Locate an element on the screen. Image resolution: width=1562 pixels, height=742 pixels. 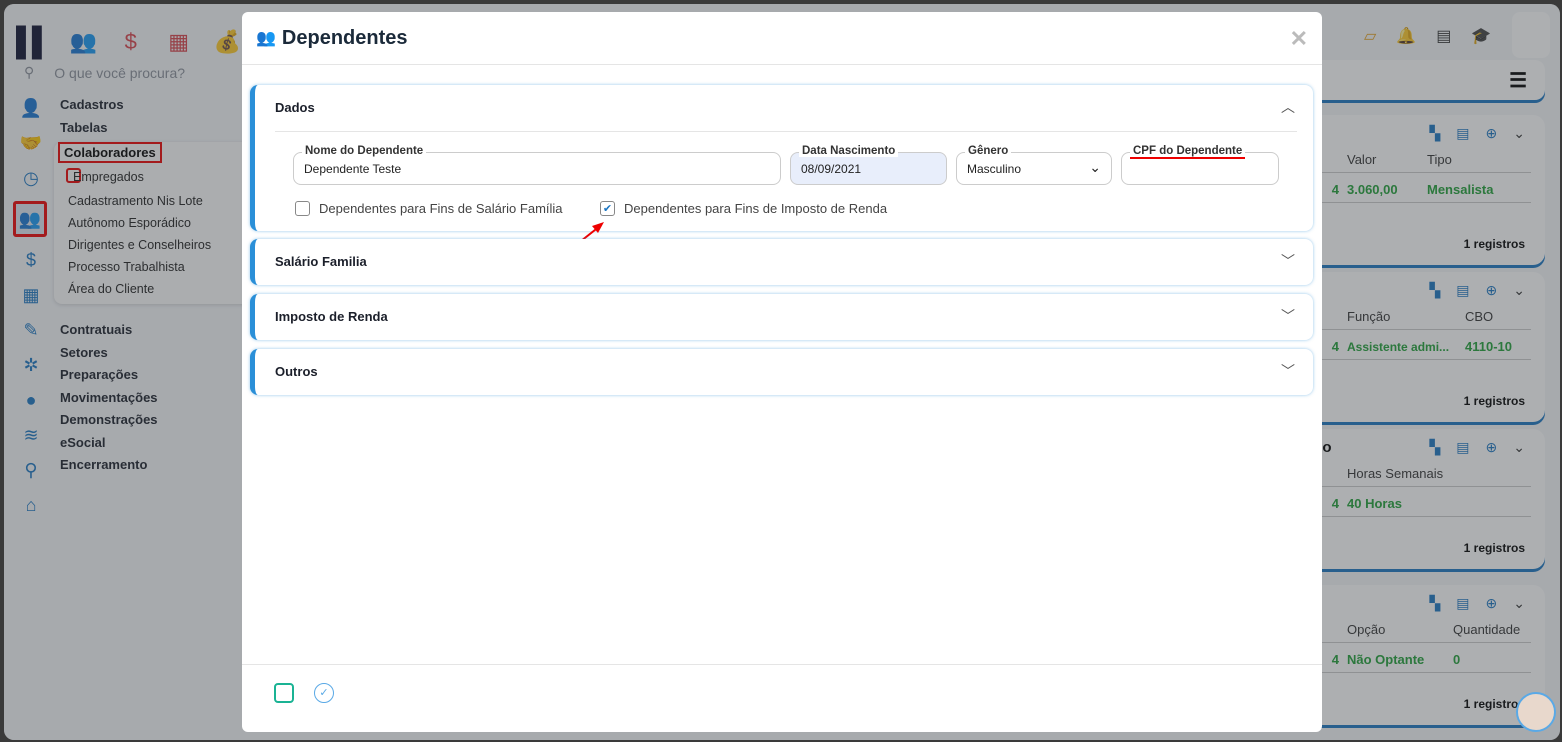
field-label: Data Nascimento is located at coordinates (849, 151).